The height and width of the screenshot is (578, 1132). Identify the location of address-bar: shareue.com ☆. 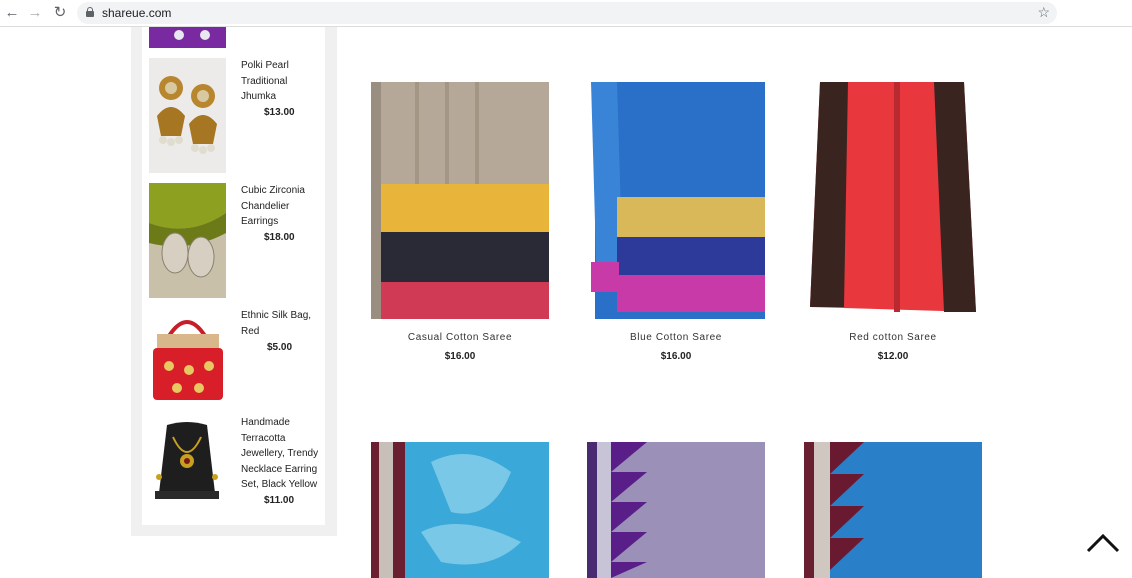
(567, 13).